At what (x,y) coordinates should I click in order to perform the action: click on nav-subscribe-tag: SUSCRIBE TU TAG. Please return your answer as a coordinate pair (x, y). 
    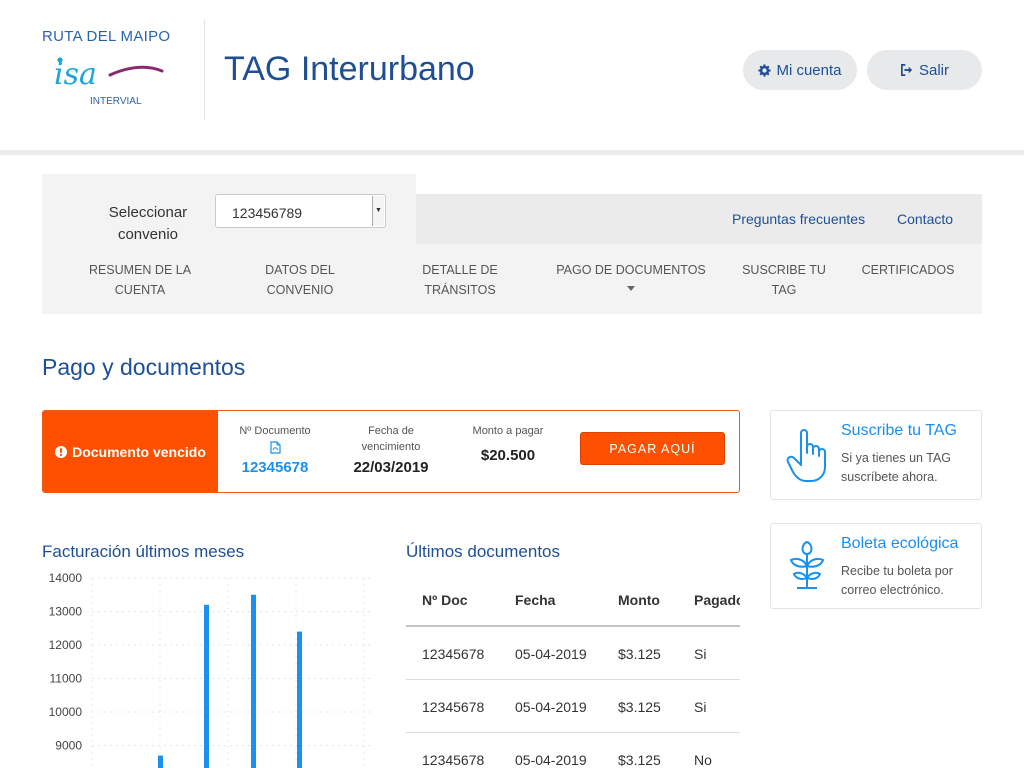
    Looking at the image, I should click on (784, 280).